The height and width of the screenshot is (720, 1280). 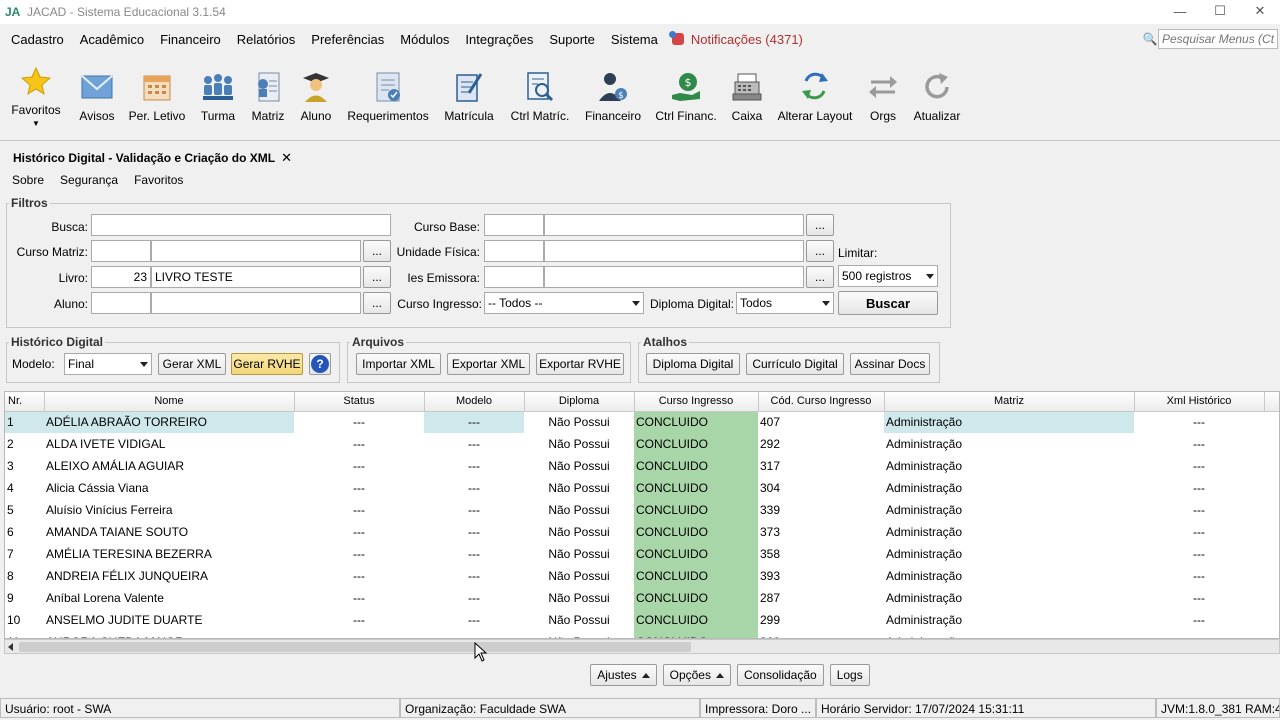 What do you see at coordinates (785, 303) in the screenshot?
I see `diploma-digital-select: Todos` at bounding box center [785, 303].